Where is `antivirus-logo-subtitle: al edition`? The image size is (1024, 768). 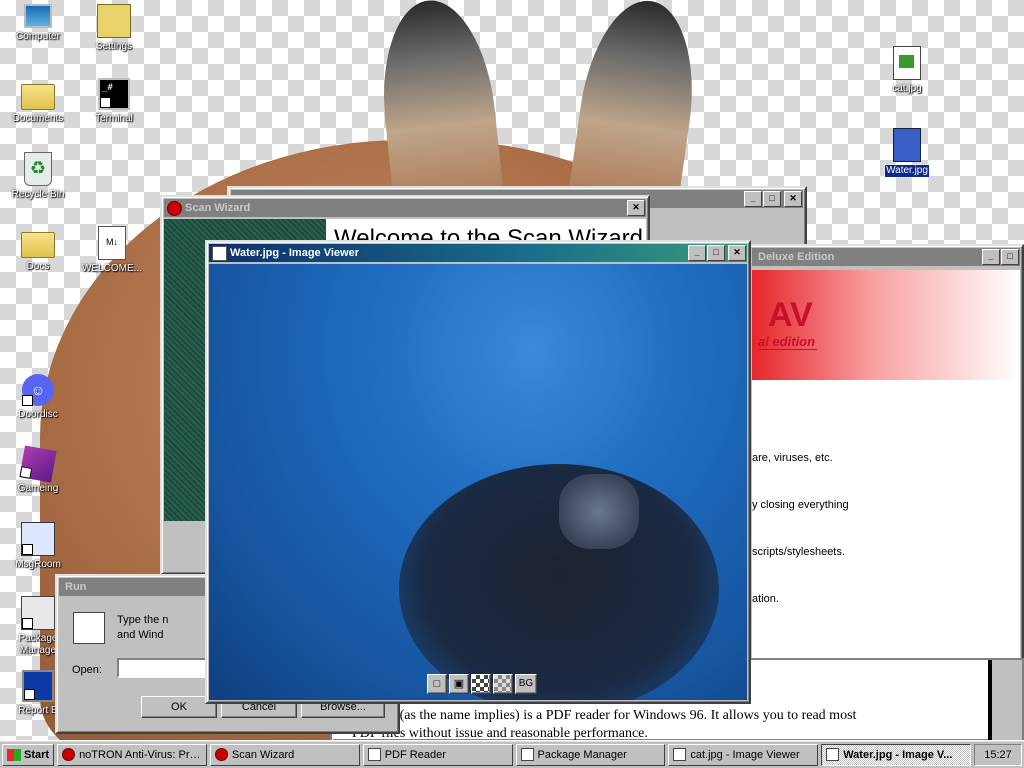
antivirus-logo-subtitle: al edition is located at coordinates (788, 342).